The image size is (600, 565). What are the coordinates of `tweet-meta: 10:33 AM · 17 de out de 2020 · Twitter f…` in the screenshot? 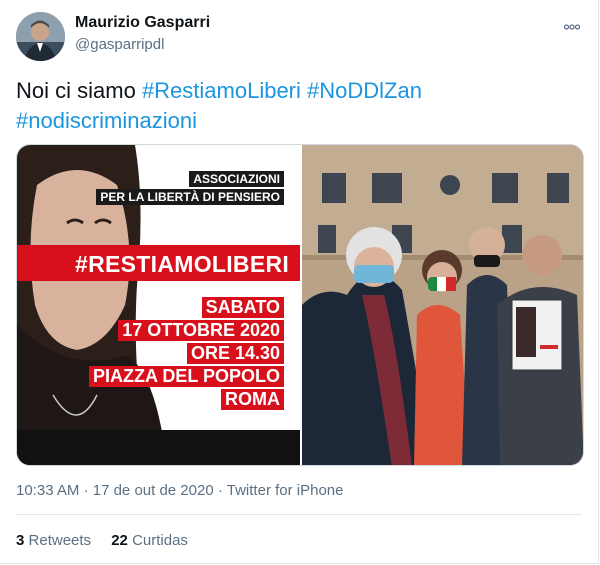 It's located at (179, 490).